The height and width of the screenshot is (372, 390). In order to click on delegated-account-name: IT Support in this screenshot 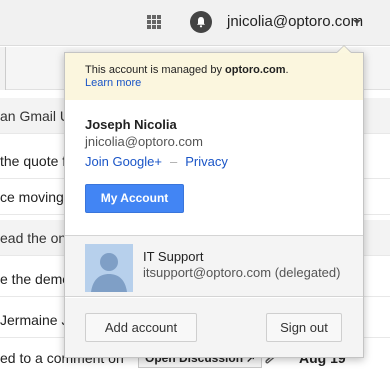, I will do `click(173, 256)`.